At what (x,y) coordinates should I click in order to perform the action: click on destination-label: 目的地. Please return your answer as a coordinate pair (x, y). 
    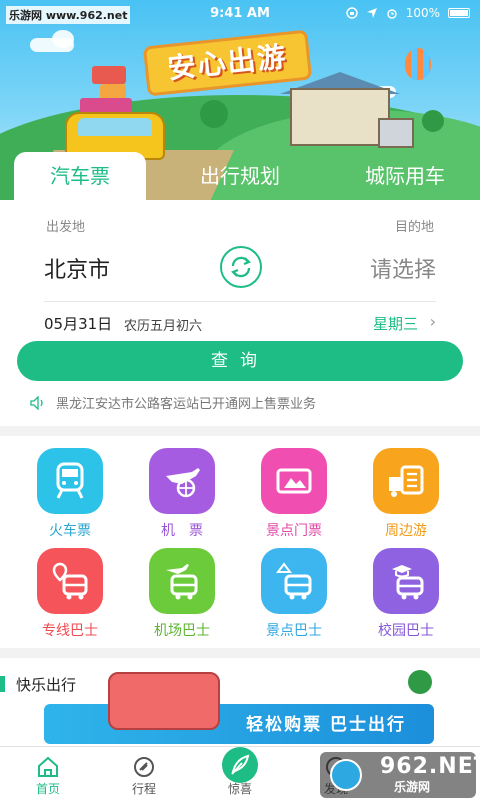
    Looking at the image, I should click on (414, 227).